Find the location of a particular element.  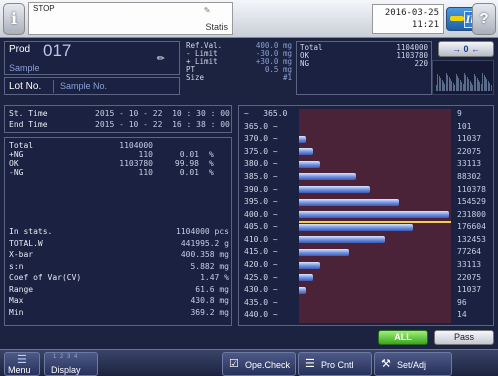

count-summary-value: 220 is located at coordinates (421, 63).